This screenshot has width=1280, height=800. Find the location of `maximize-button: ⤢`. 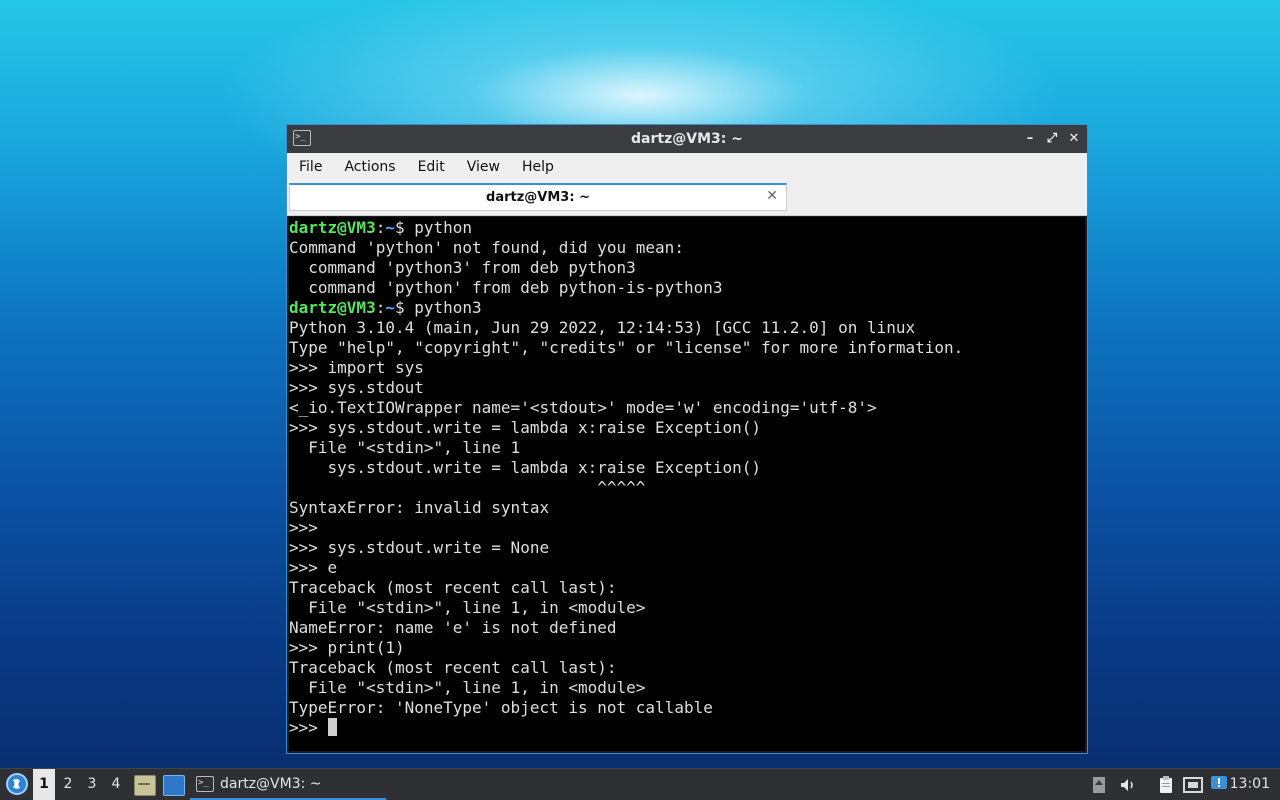

maximize-button: ⤢ is located at coordinates (1052, 139).